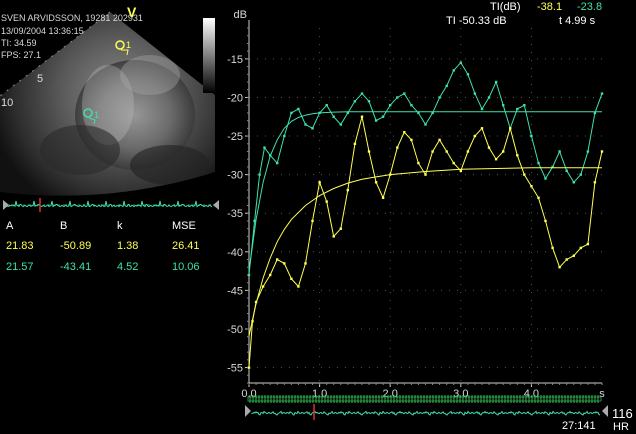 The image size is (636, 434). What do you see at coordinates (622, 413) in the screenshot?
I see `heart-rate-value: 116` at bounding box center [622, 413].